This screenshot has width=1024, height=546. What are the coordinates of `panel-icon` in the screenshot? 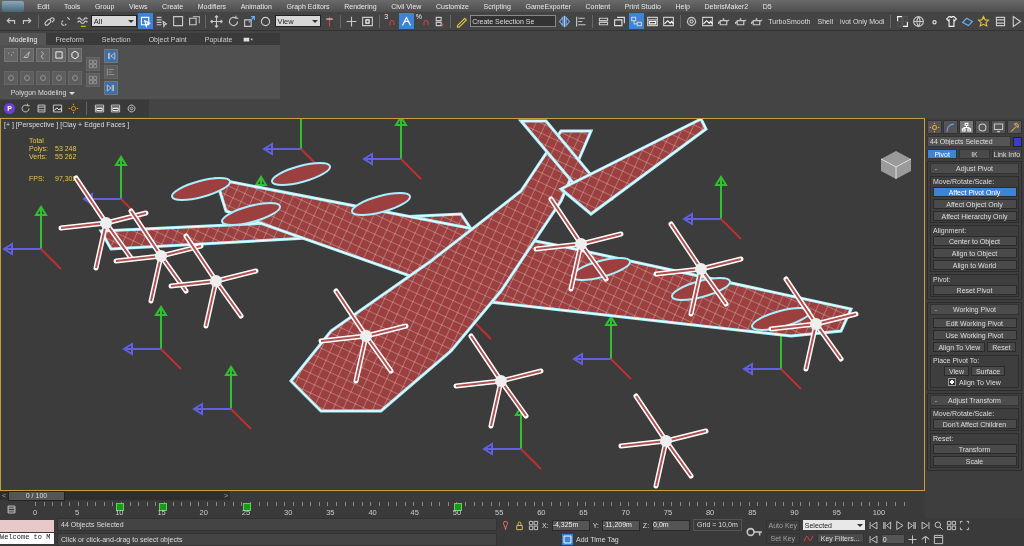 It's located at (653, 21).